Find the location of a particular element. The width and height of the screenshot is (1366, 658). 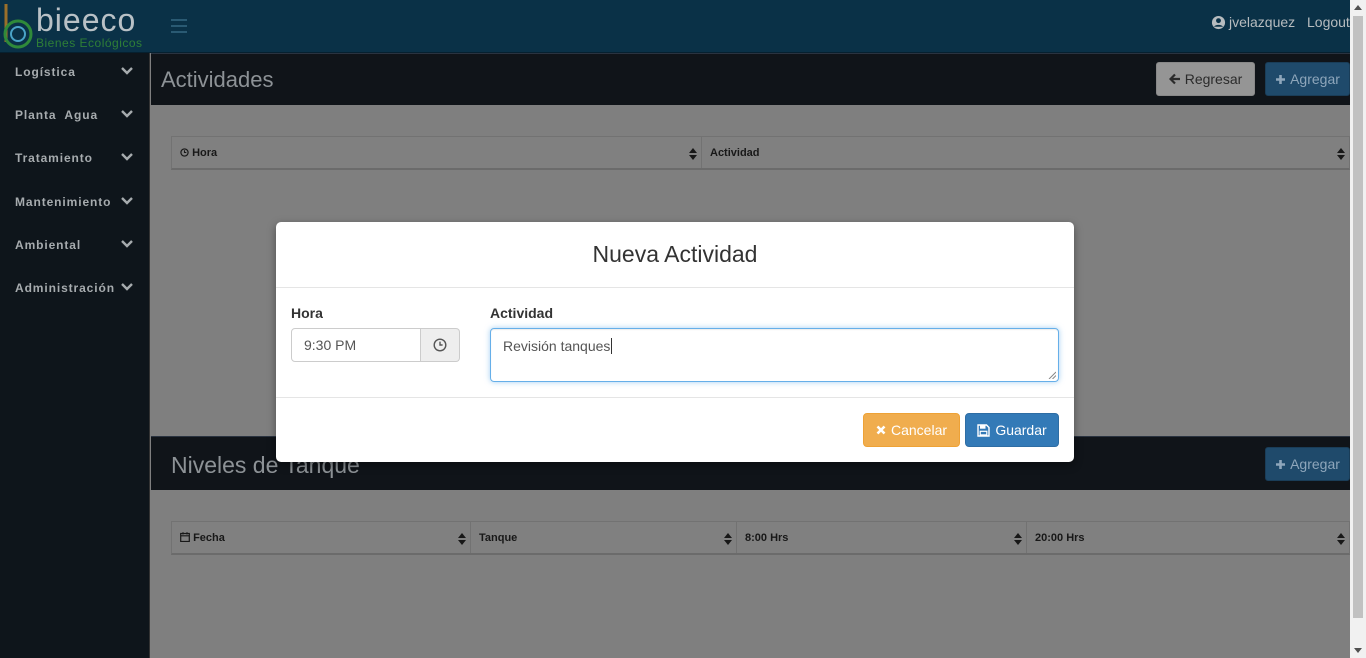

add-activity-button: Agregar is located at coordinates (1307, 79).